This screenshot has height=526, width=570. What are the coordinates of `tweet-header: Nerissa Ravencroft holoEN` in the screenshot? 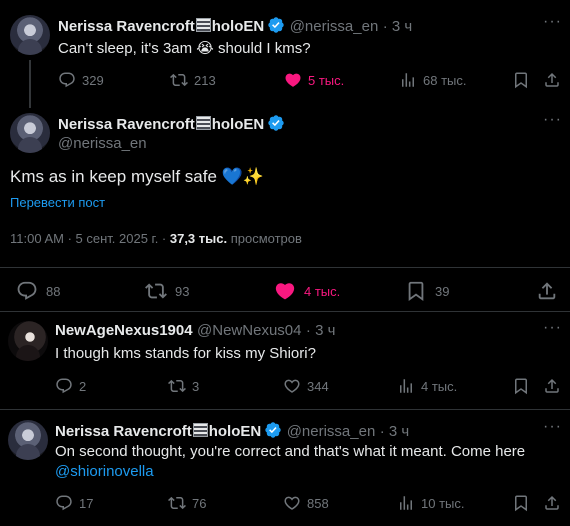 It's located at (171, 124).